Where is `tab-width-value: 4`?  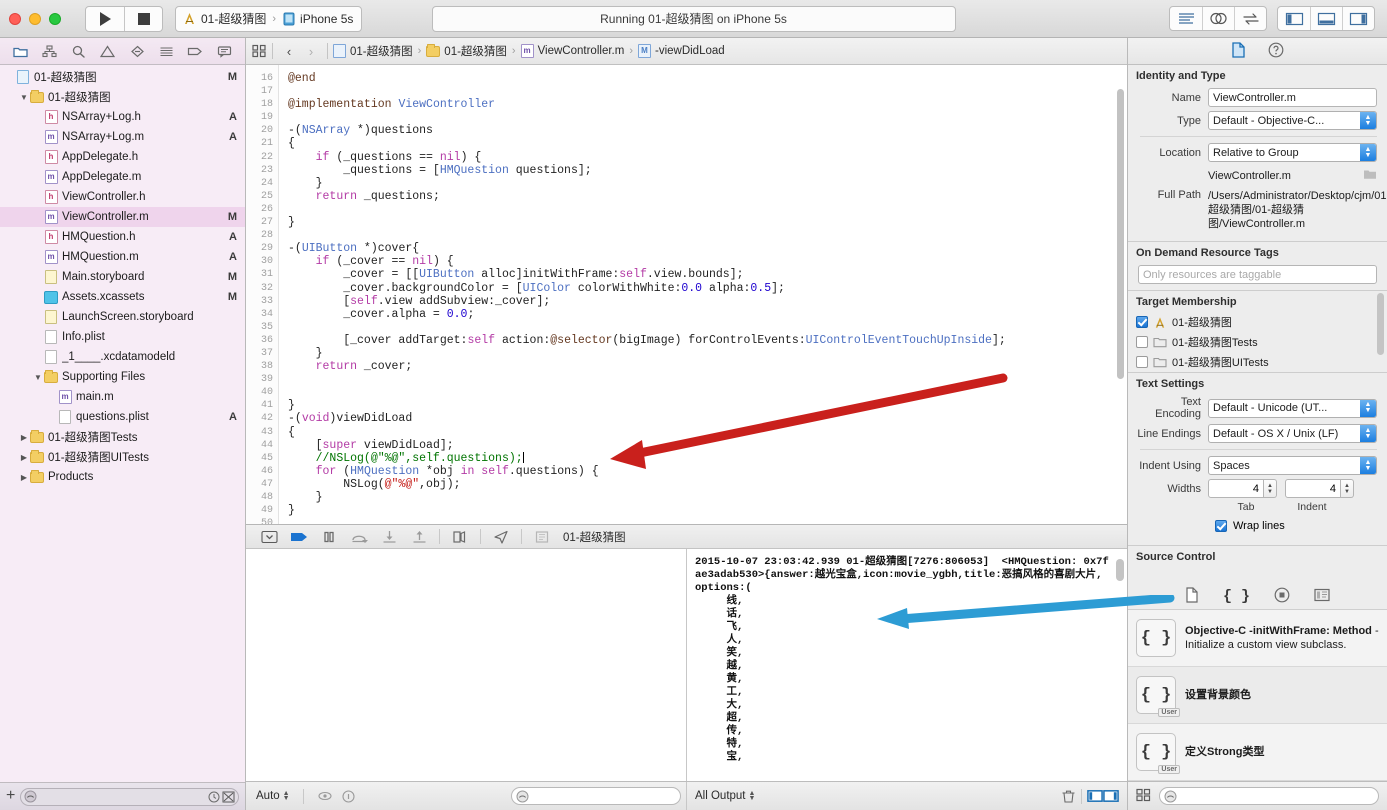
tab-width-value: 4 is located at coordinates (1236, 488).